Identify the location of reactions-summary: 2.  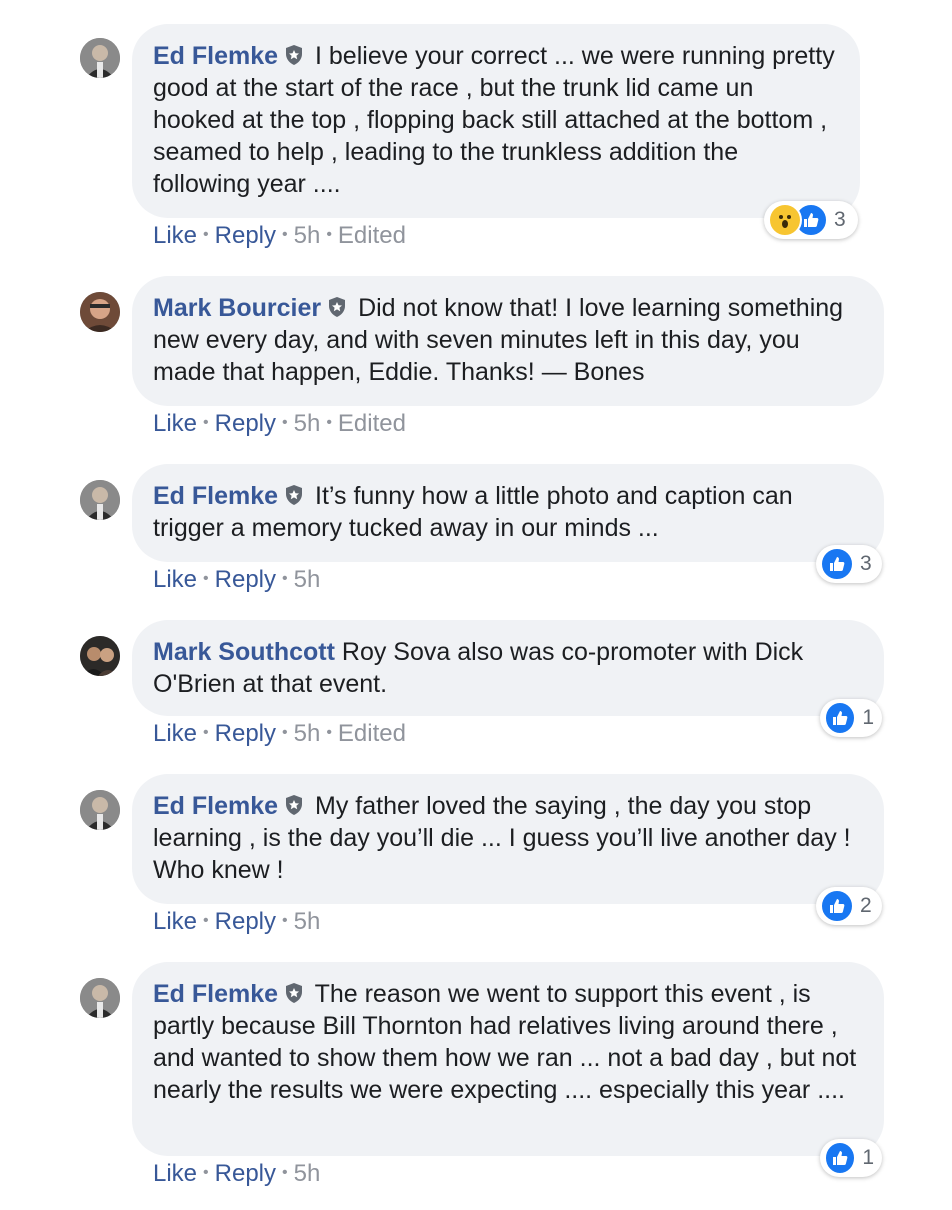
(849, 906).